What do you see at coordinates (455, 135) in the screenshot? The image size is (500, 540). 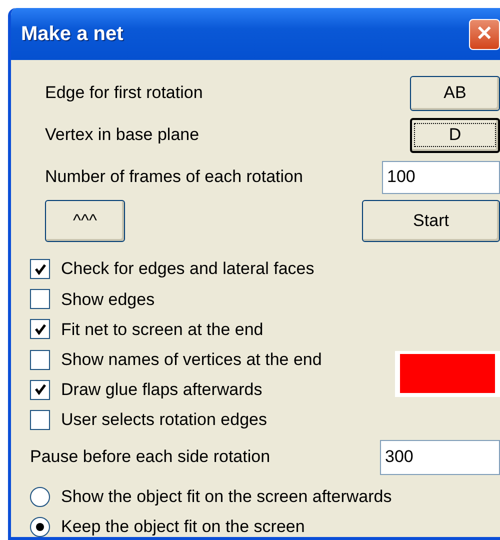 I see `value-button: D` at bounding box center [455, 135].